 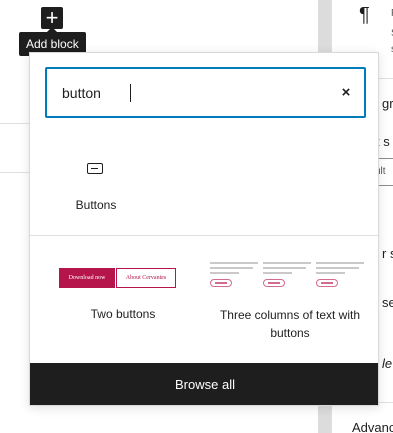 I want to click on section-divider, so click(x=204, y=235).